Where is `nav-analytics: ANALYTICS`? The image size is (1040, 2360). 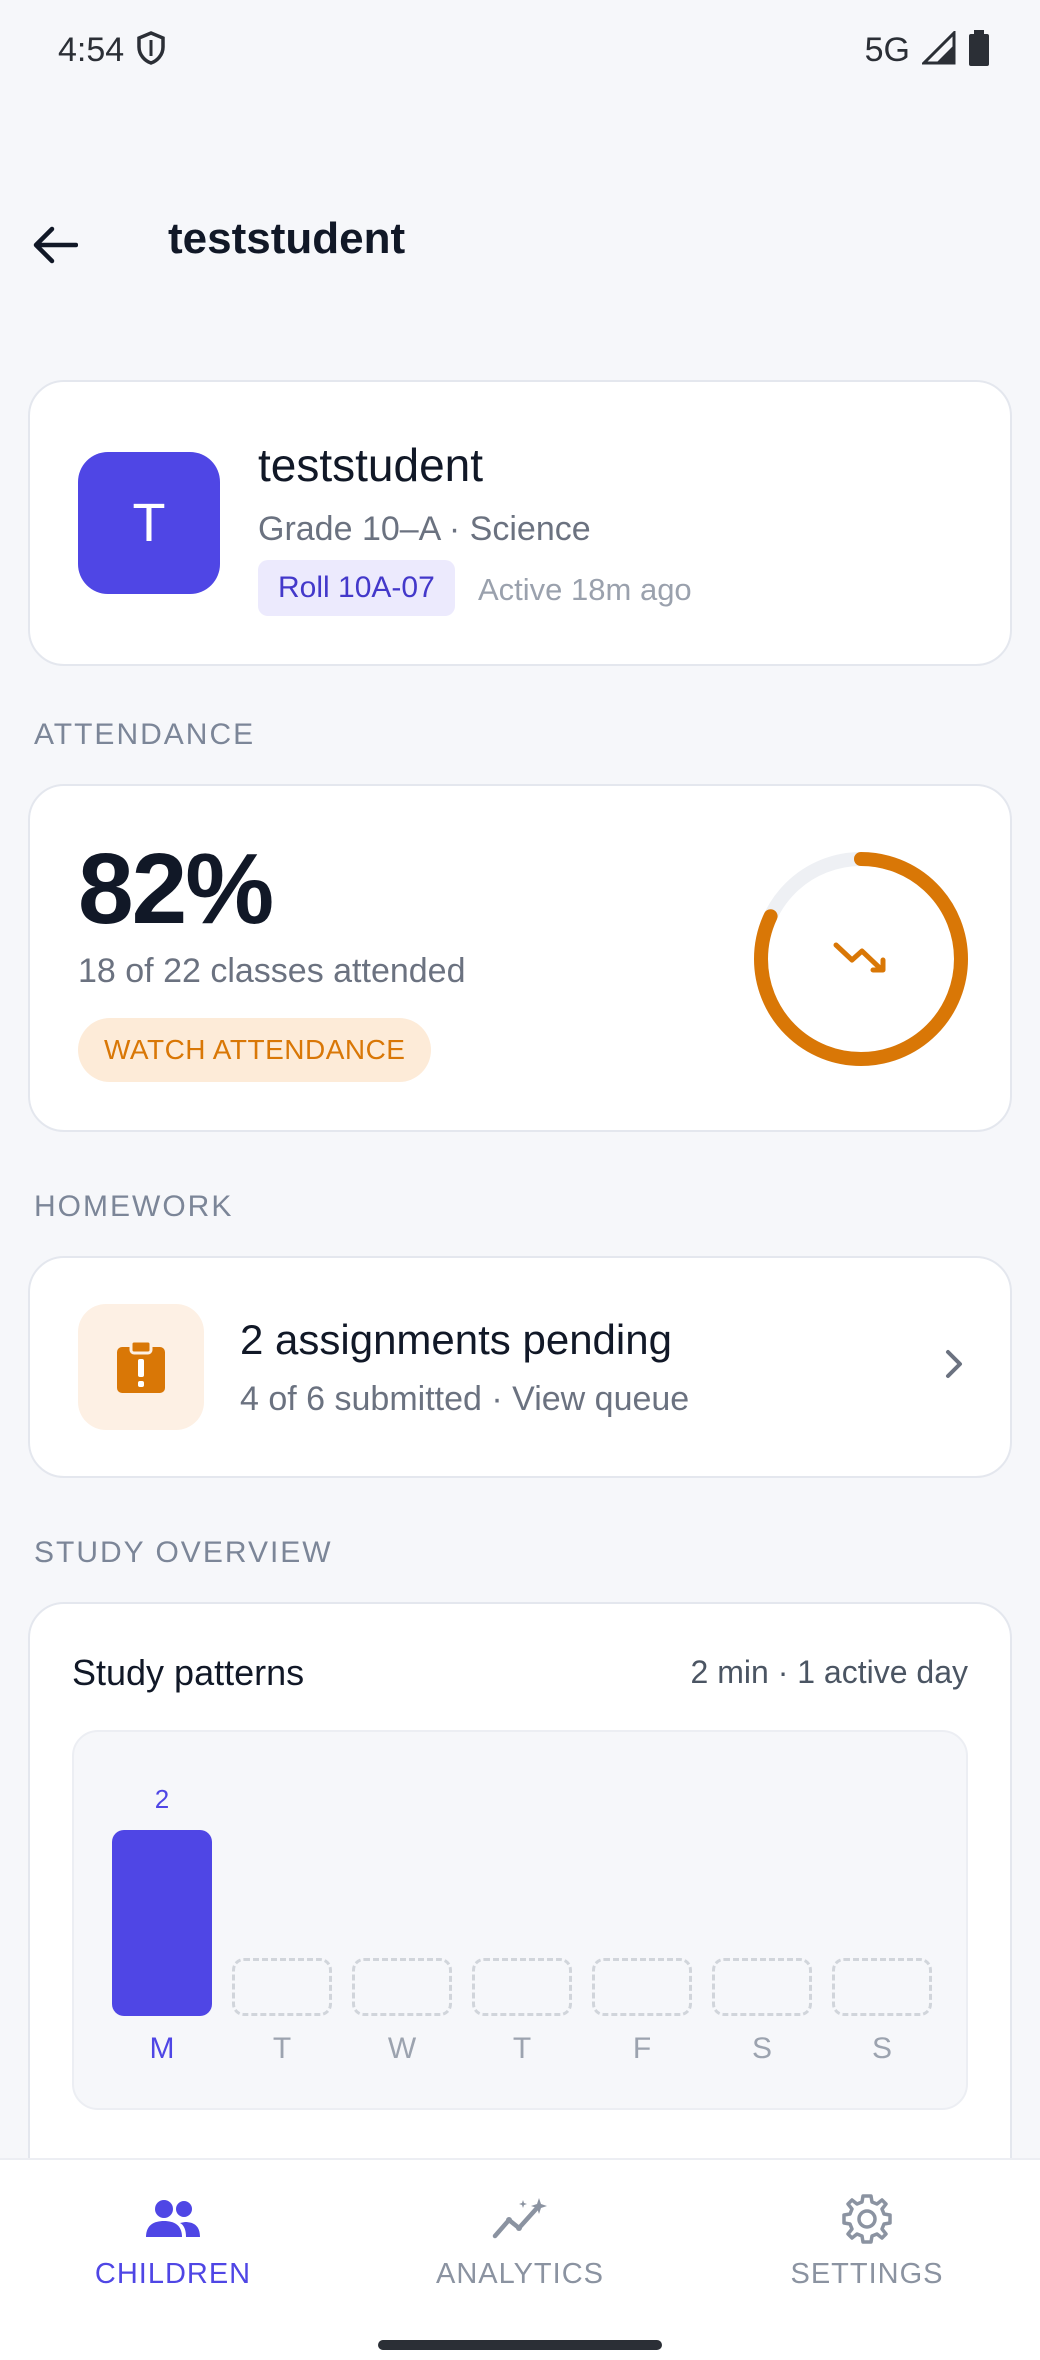
nav-analytics: ANALYTICS is located at coordinates (520, 2235).